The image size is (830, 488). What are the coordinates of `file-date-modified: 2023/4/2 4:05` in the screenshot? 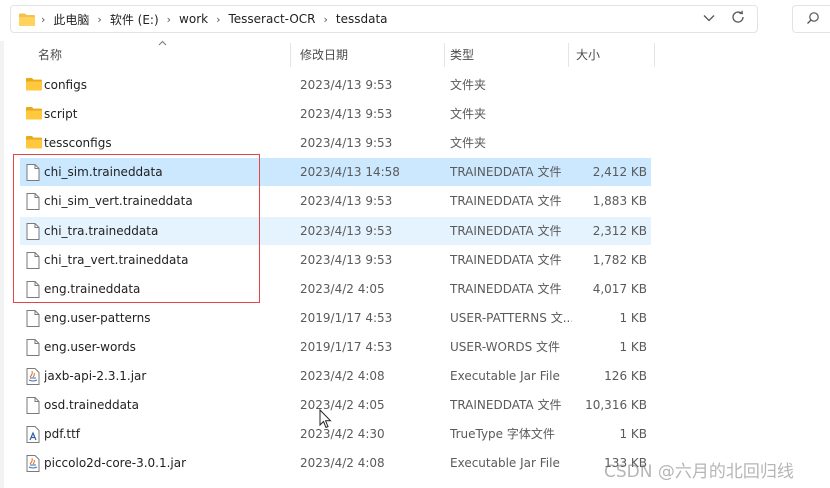 It's located at (342, 288).